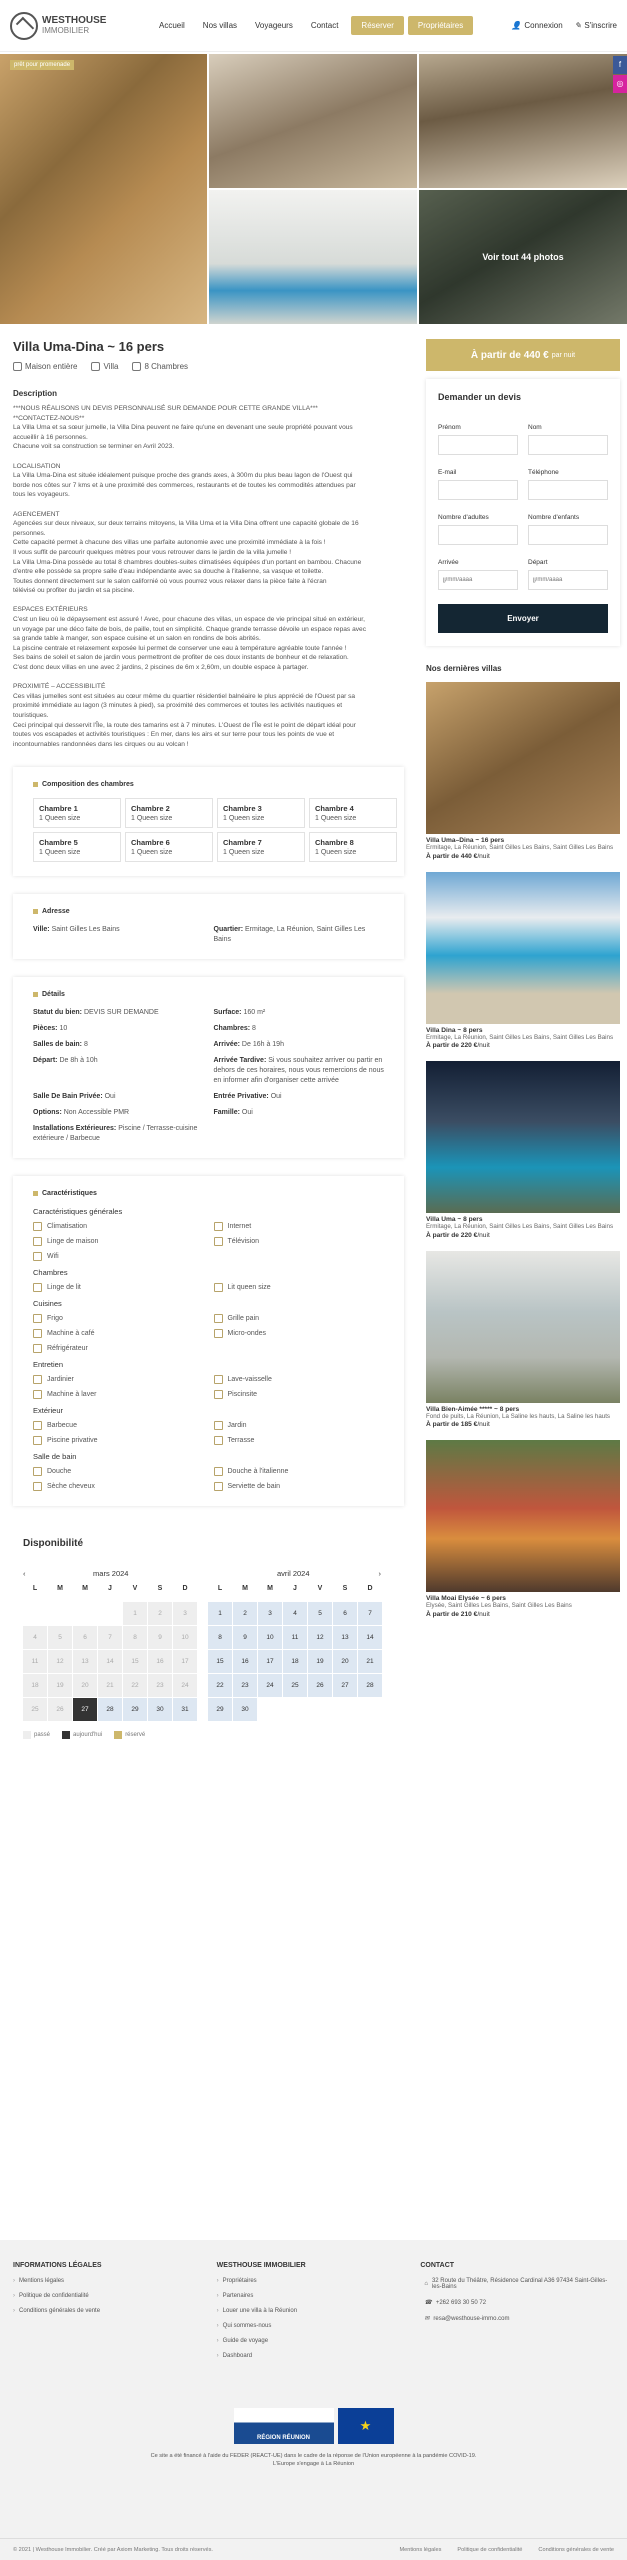 The width and height of the screenshot is (627, 2560). What do you see at coordinates (320, 1614) in the screenshot?
I see `calendar-day: 5` at bounding box center [320, 1614].